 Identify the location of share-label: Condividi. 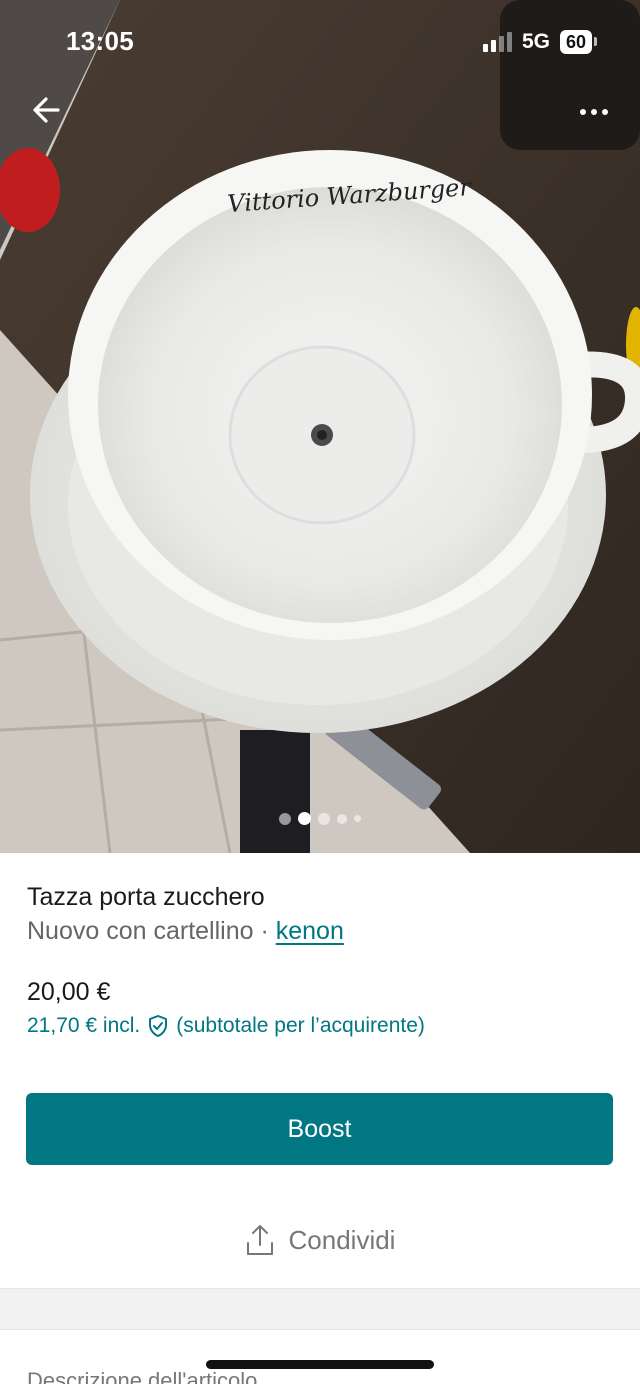
(342, 1239).